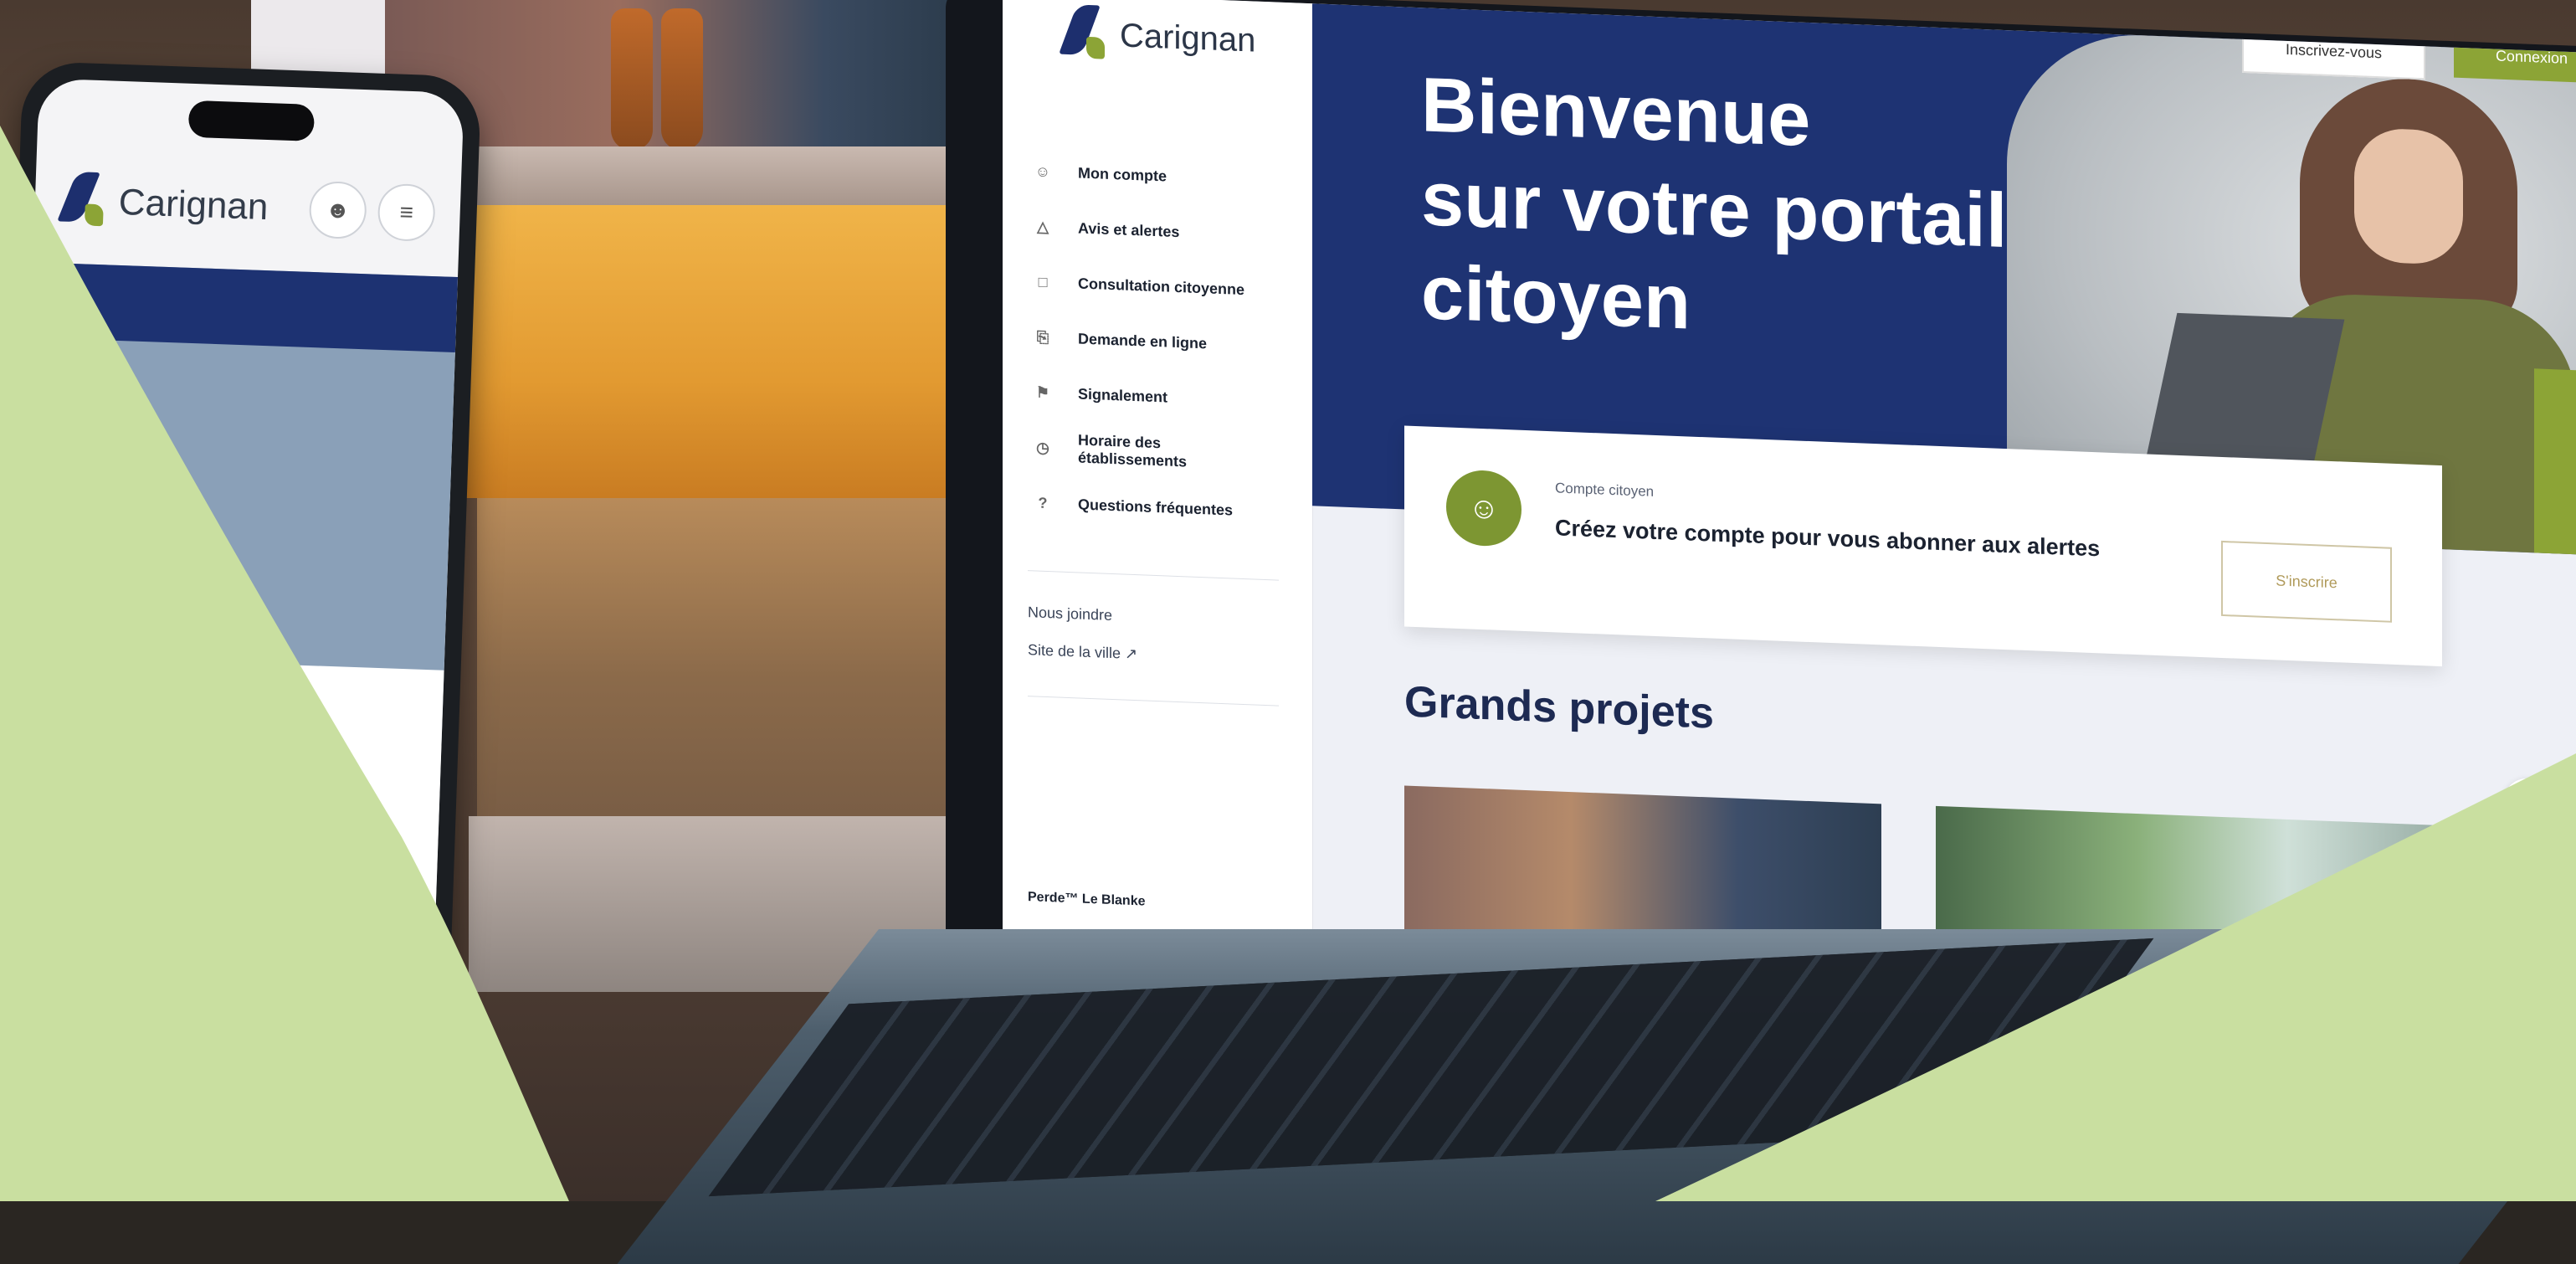 This screenshot has height=1264, width=2576. What do you see at coordinates (1605, 490) in the screenshot?
I see `cta-eyebrow: Compte citoyen` at bounding box center [1605, 490].